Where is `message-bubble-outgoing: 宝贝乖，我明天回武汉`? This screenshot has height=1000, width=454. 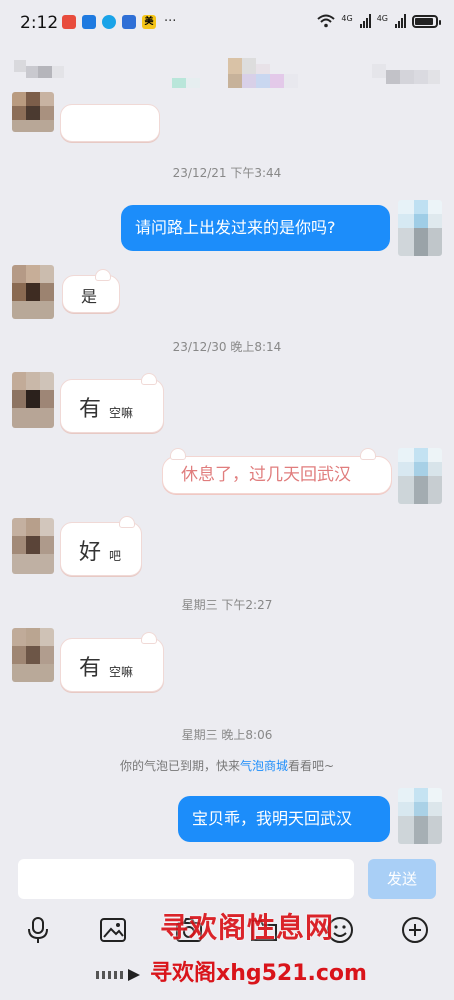 message-bubble-outgoing: 宝贝乖，我明天回武汉 is located at coordinates (284, 819).